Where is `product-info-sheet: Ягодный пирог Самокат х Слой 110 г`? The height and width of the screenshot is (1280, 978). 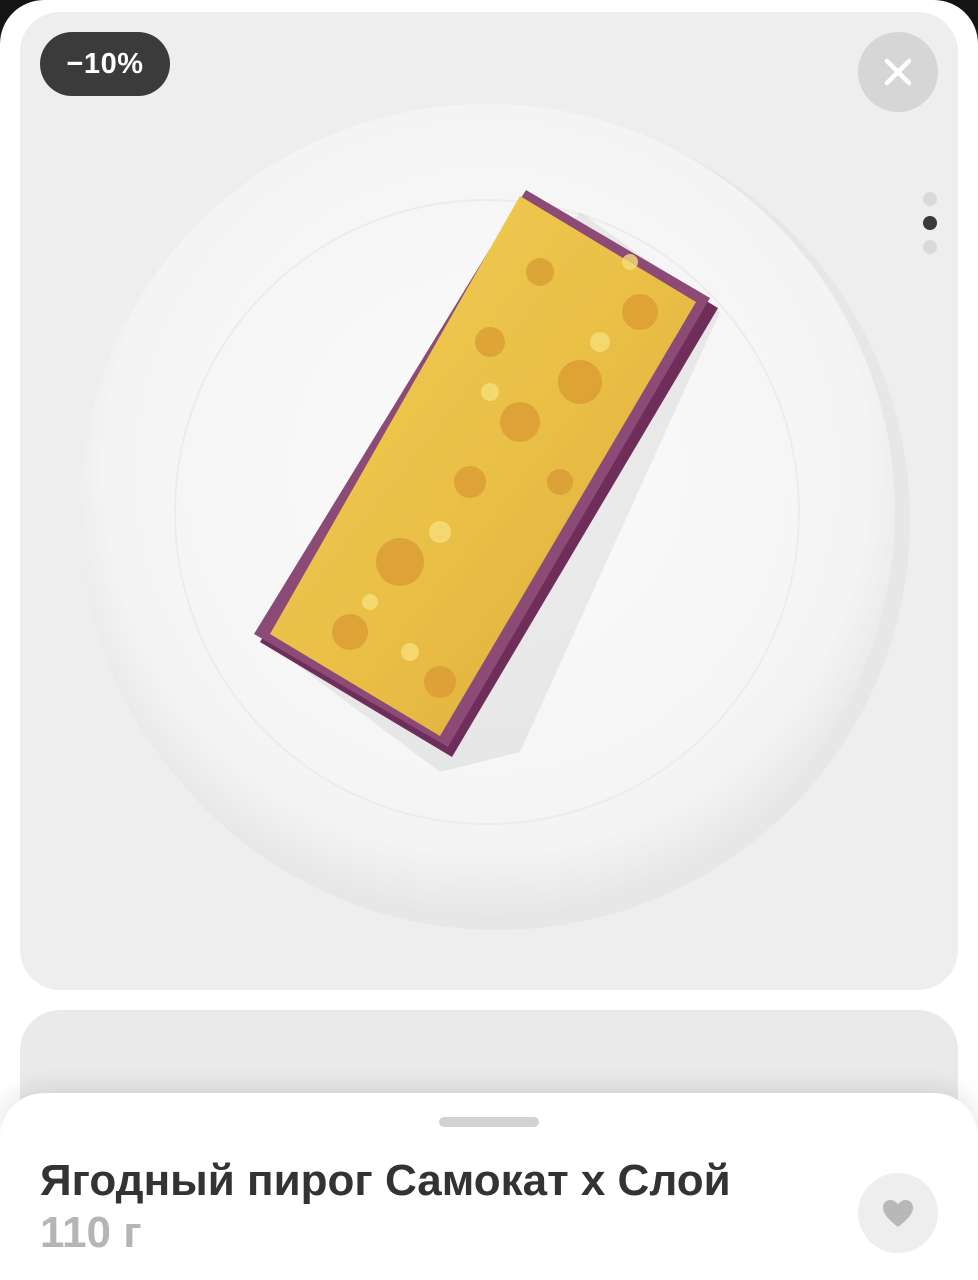 product-info-sheet: Ягодный пирог Самокат х Слой 110 г is located at coordinates (489, 1186).